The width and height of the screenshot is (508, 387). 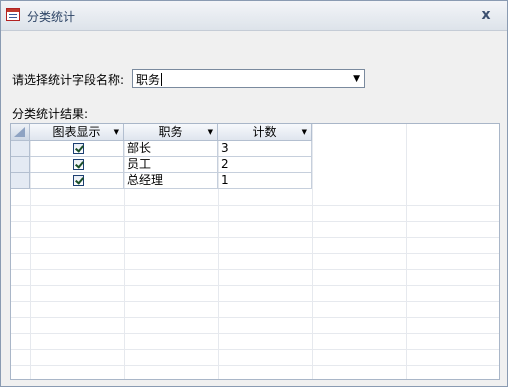 What do you see at coordinates (149, 80) in the screenshot?
I see `field-name-value: 职务` at bounding box center [149, 80].